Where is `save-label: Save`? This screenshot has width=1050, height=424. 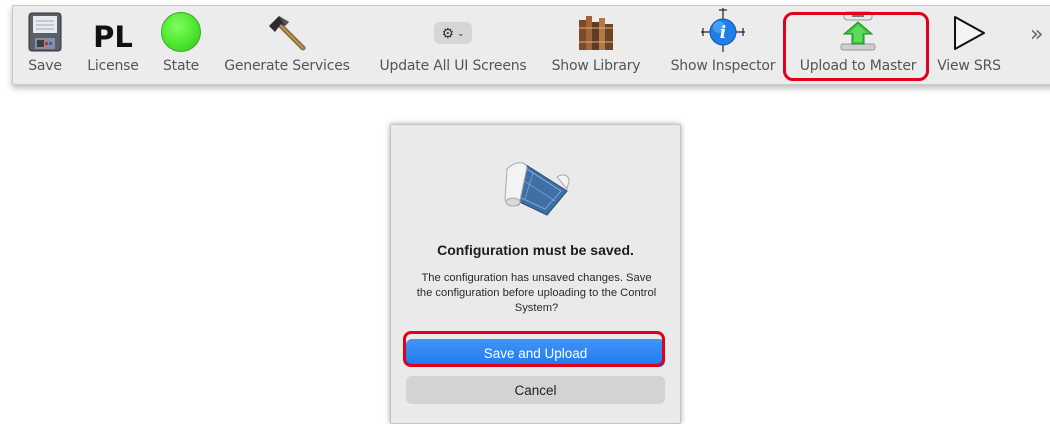 save-label: Save is located at coordinates (45, 66).